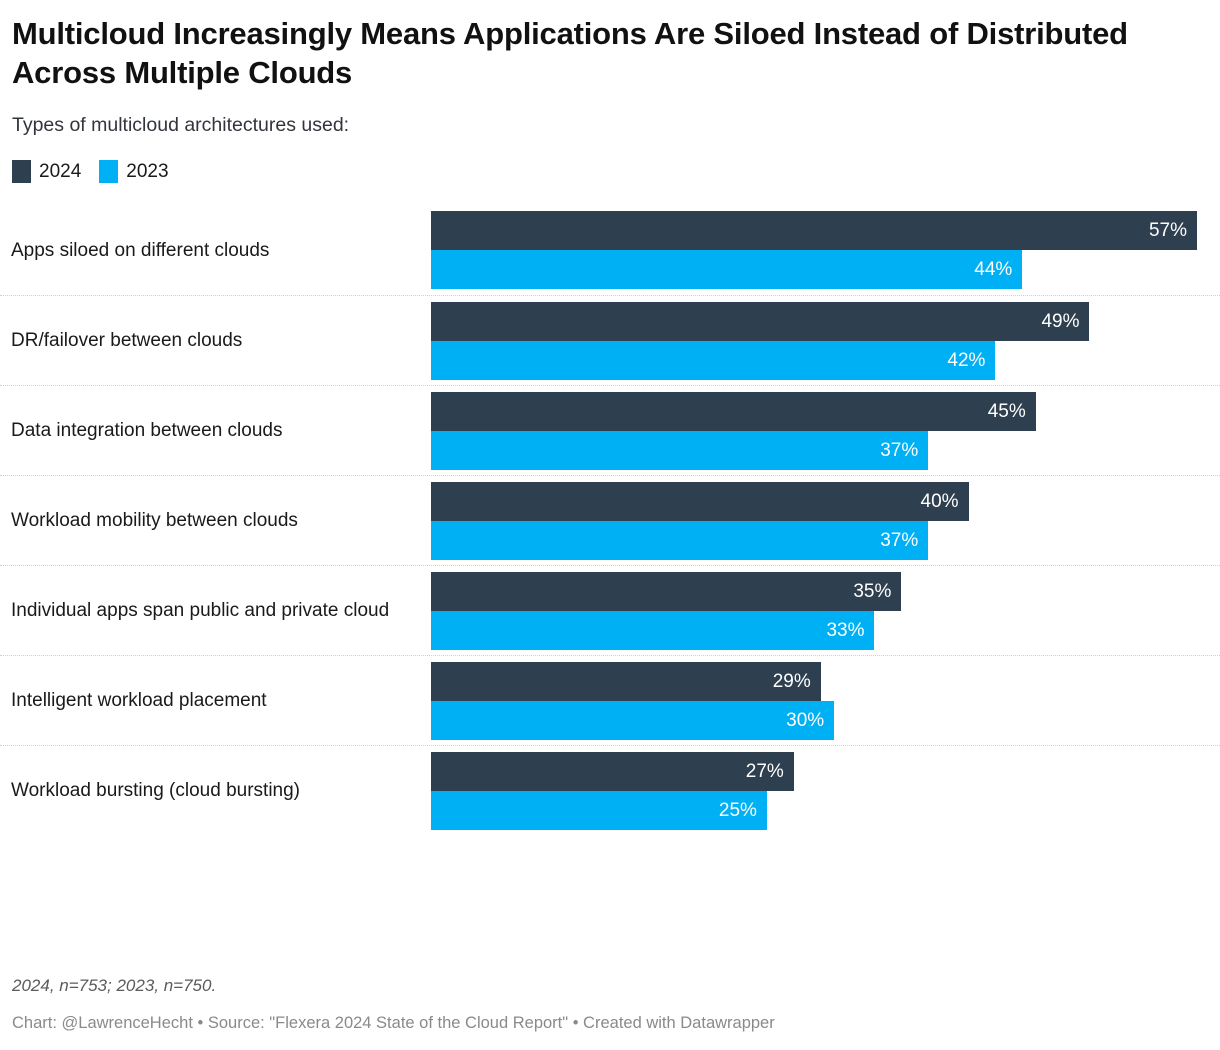 Image resolution: width=1220 pixels, height=1050 pixels. Describe the element at coordinates (713, 360) in the screenshot. I see `bar-2023: 42%` at that location.